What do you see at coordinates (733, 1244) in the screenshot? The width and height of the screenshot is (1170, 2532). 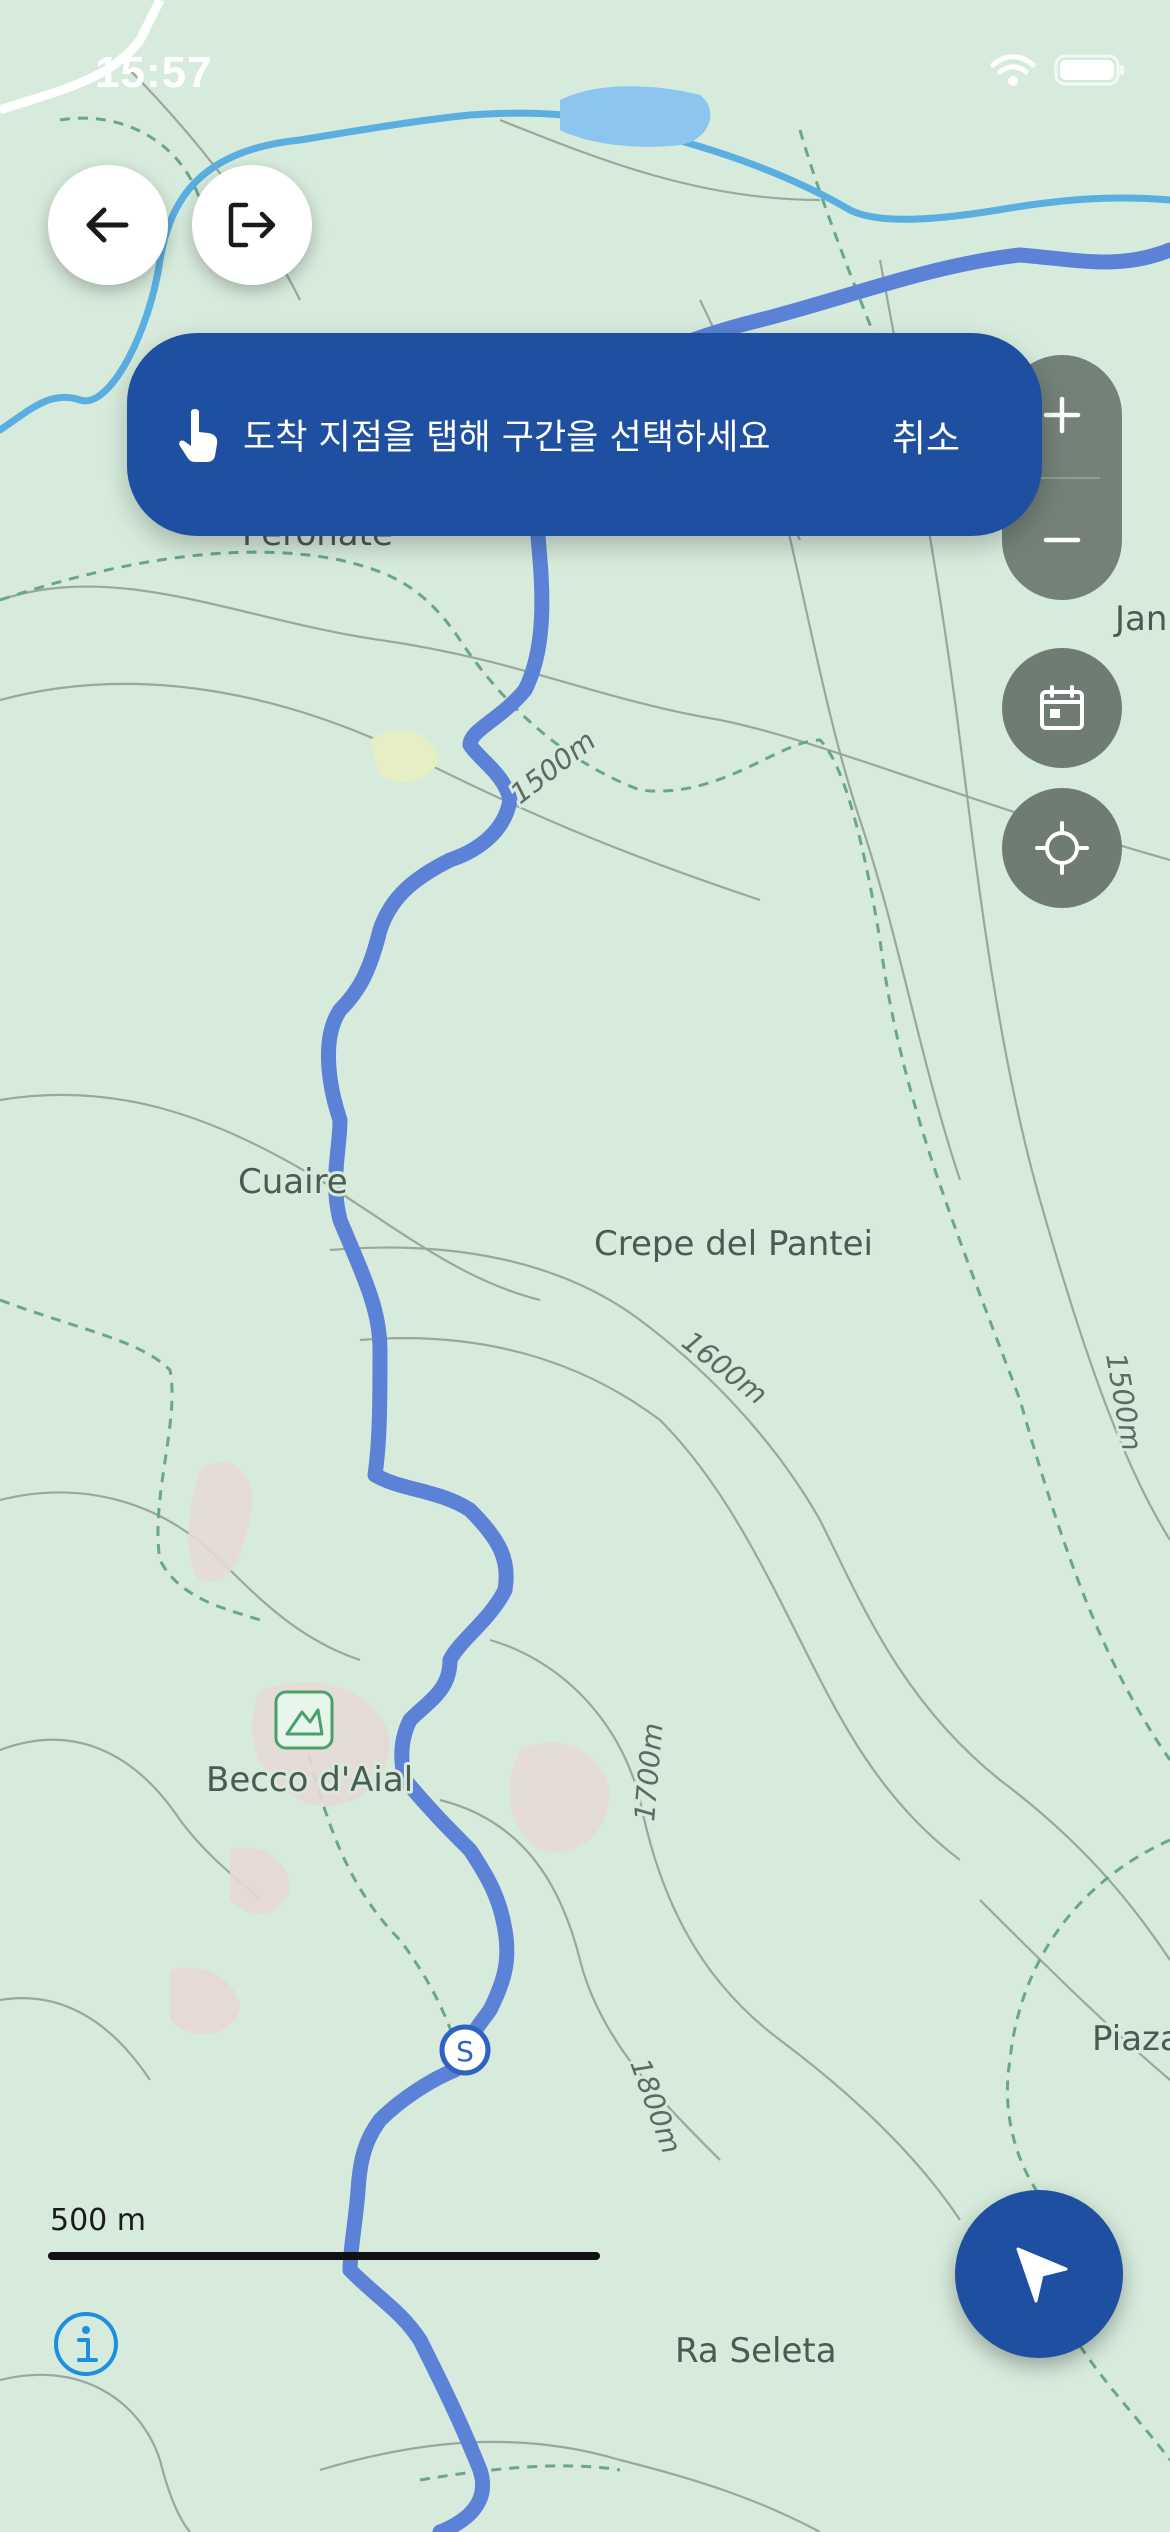 I see `place-label-crepe-del-pantei: Crepe del Pantei` at bounding box center [733, 1244].